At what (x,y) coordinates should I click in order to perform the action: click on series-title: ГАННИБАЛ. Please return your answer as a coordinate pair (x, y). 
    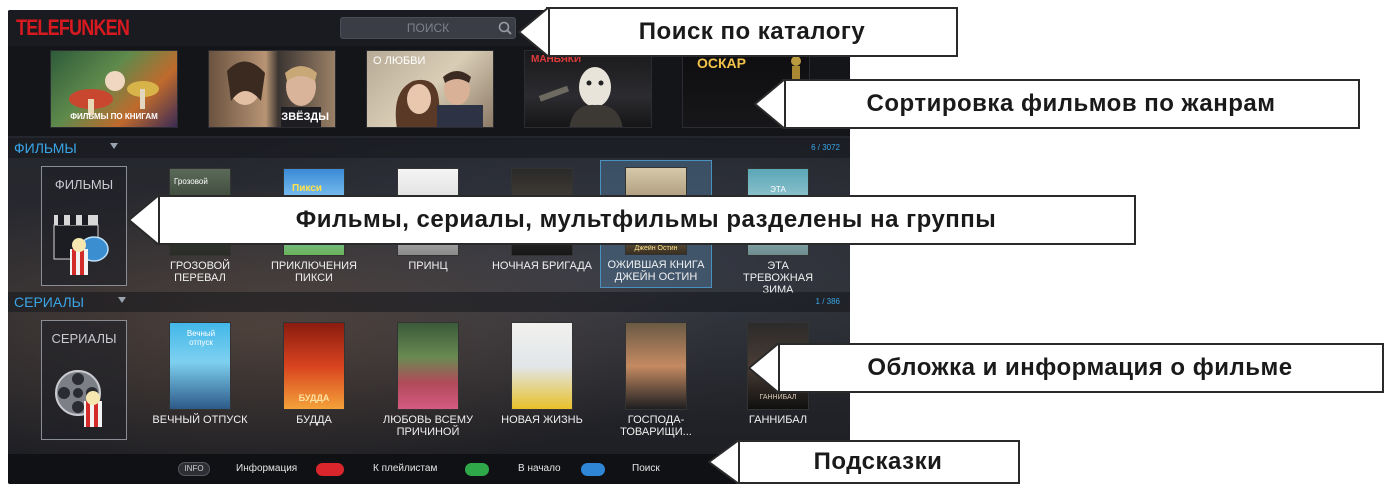
    Looking at the image, I should click on (778, 420).